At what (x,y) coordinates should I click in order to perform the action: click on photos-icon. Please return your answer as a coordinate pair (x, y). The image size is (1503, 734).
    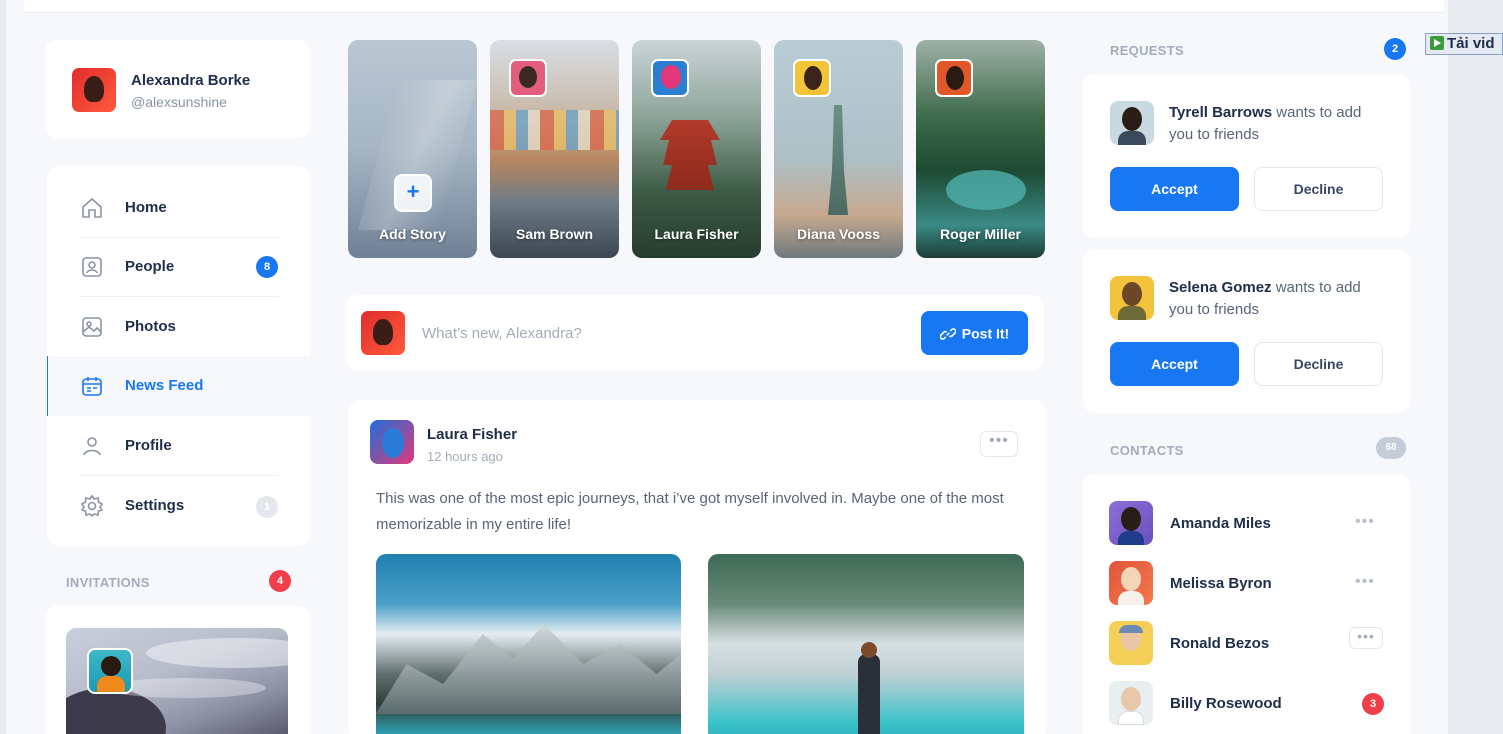
    Looking at the image, I should click on (92, 327).